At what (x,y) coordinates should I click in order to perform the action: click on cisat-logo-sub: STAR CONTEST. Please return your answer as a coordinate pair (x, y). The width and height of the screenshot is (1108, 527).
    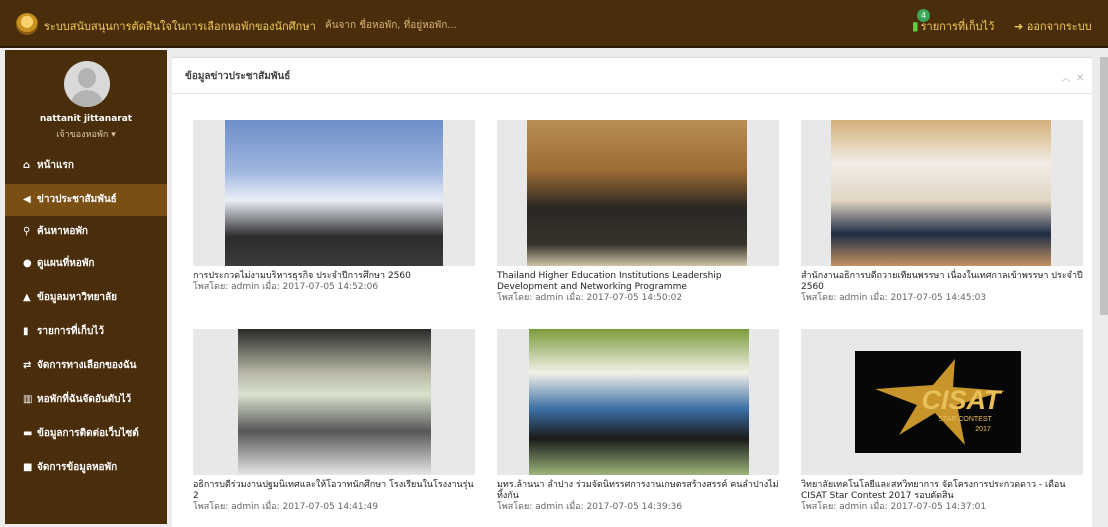
    Looking at the image, I should click on (965, 419).